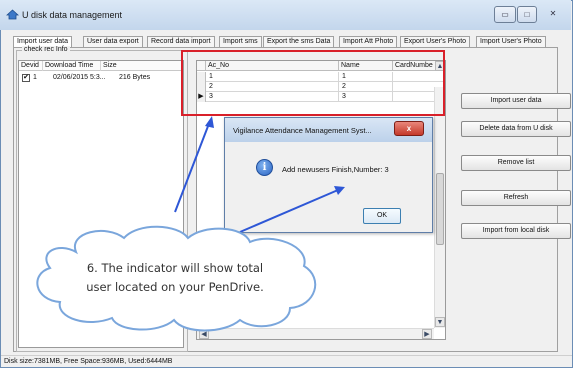  Describe the element at coordinates (175, 287) in the screenshot. I see `callout-line-2: user located on your PenDrive.` at that location.